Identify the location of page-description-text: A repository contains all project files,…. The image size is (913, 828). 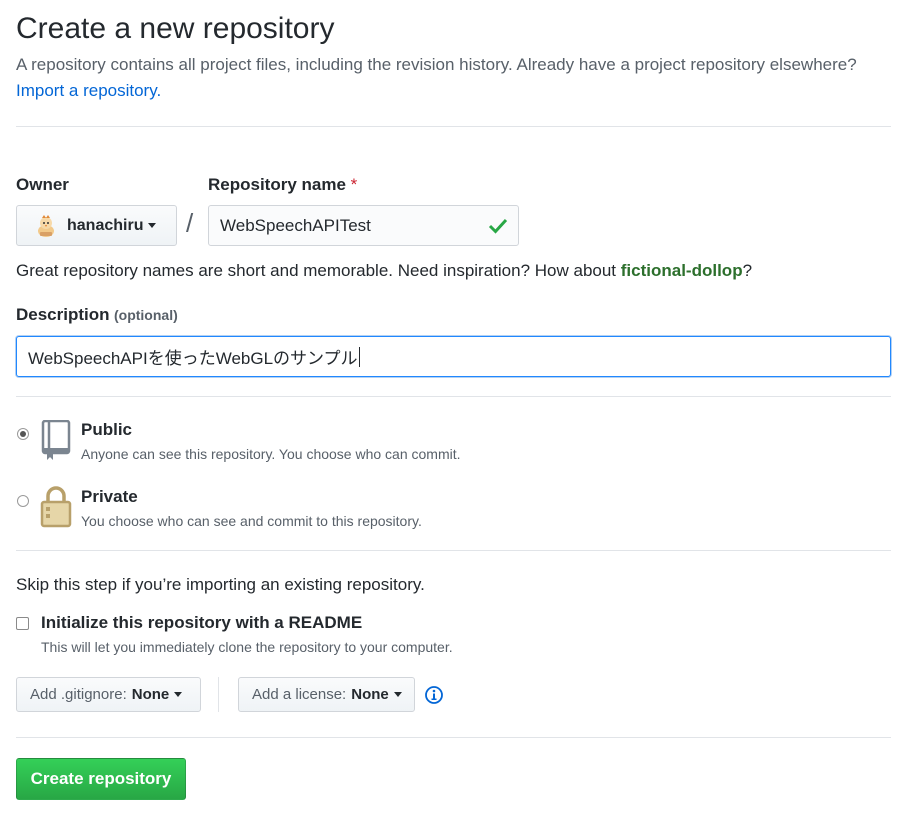
(436, 64).